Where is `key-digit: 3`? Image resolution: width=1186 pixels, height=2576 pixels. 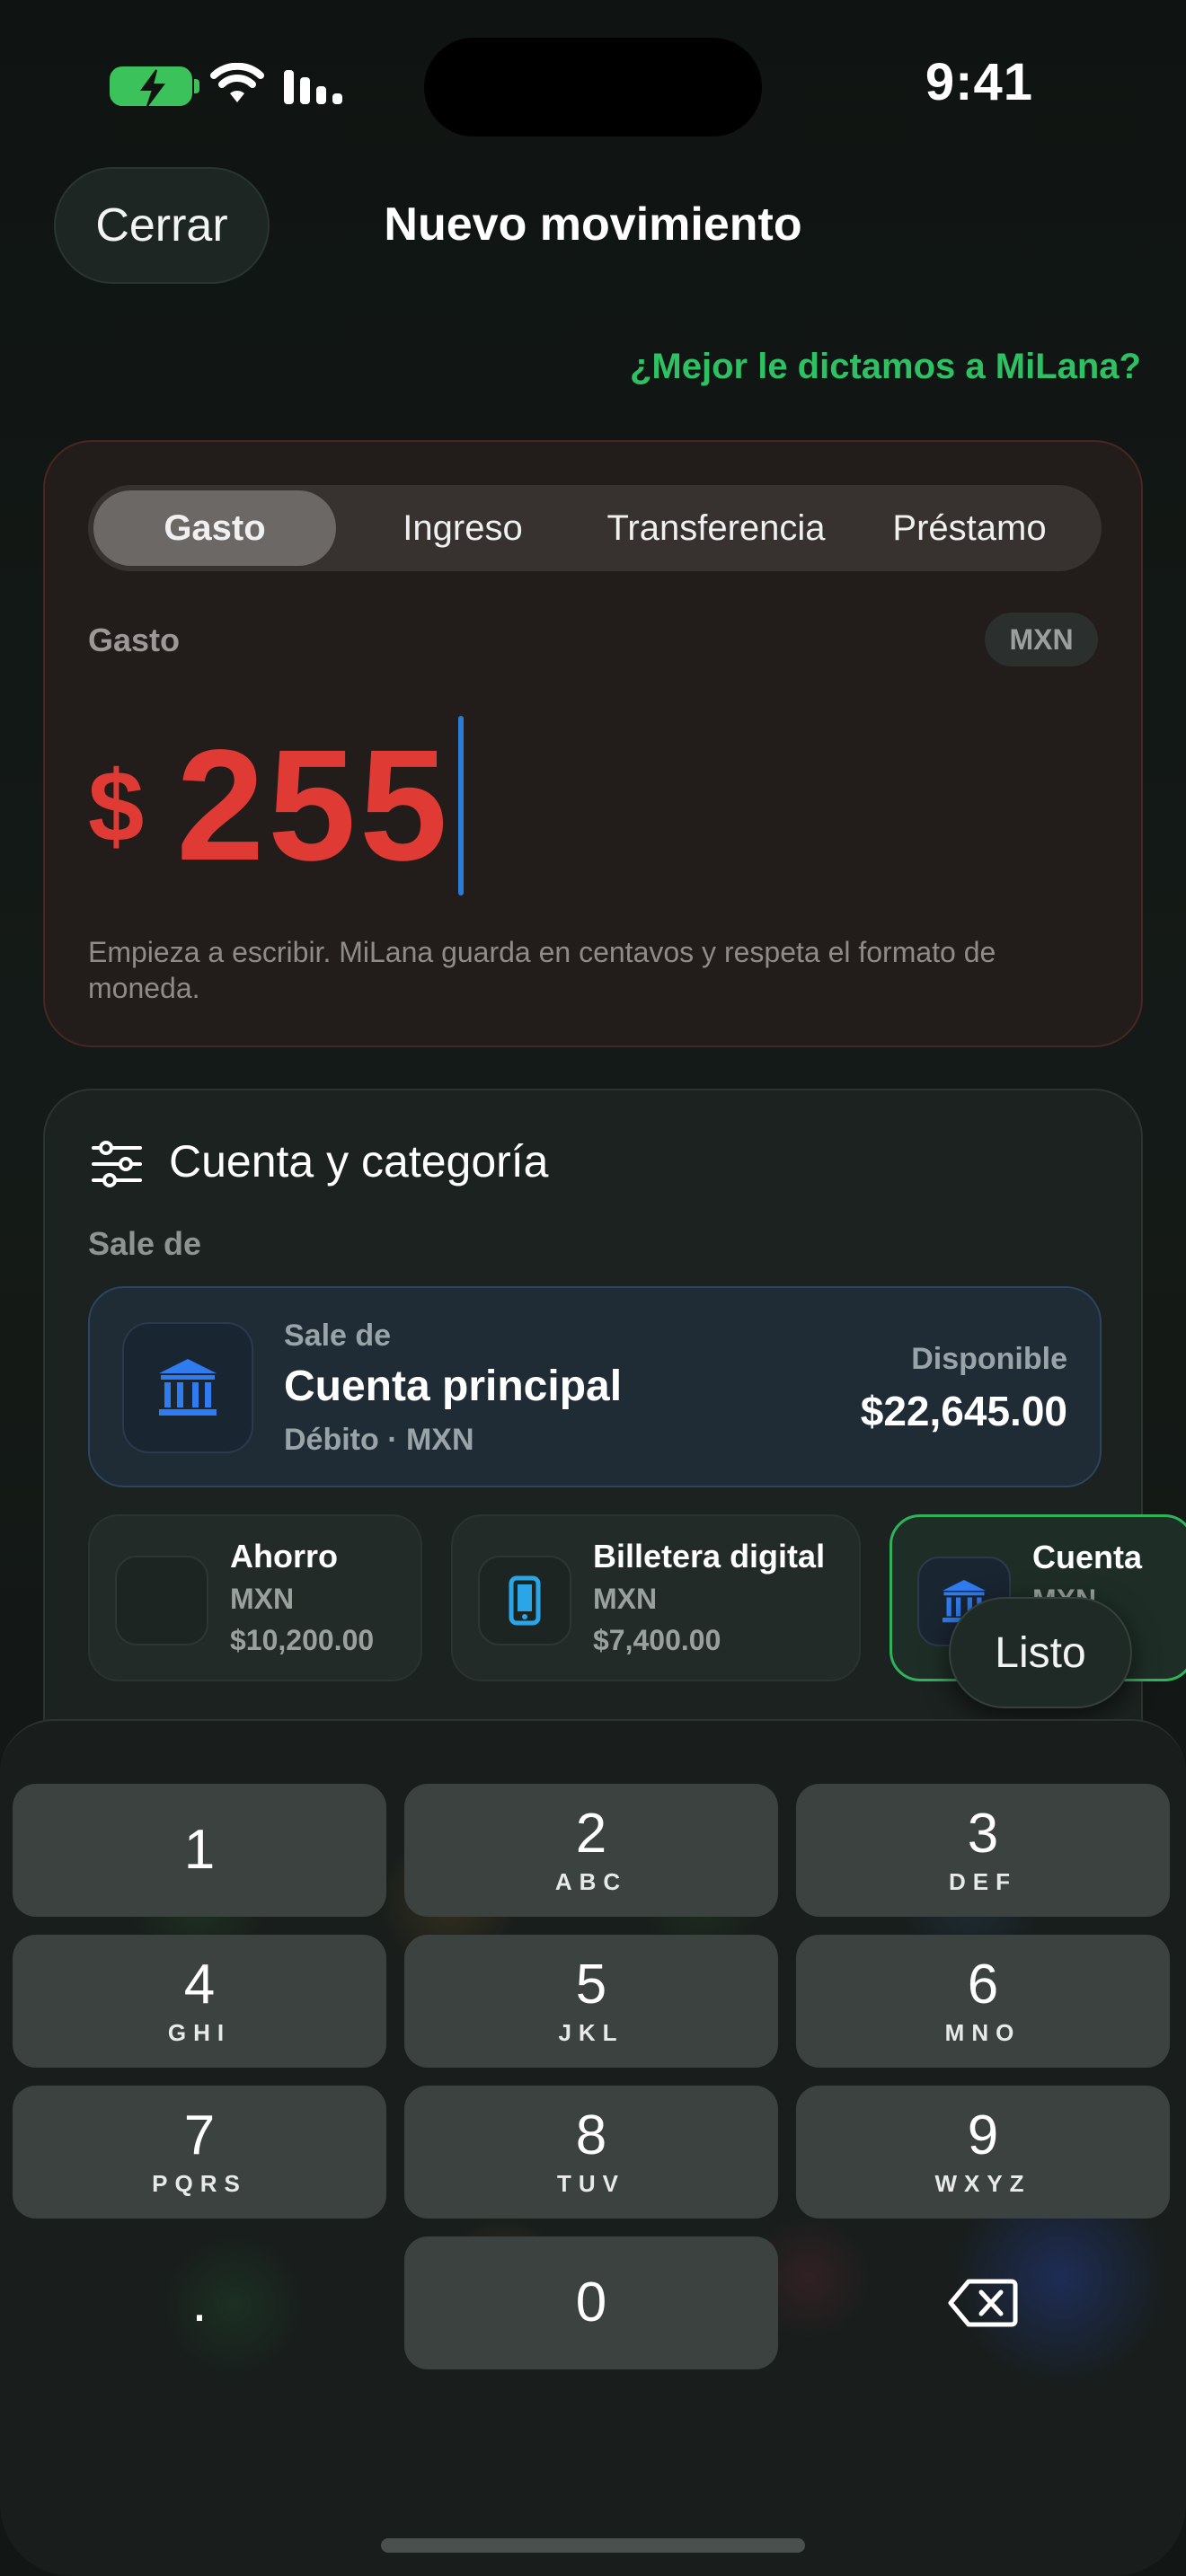 key-digit: 3 is located at coordinates (983, 1833).